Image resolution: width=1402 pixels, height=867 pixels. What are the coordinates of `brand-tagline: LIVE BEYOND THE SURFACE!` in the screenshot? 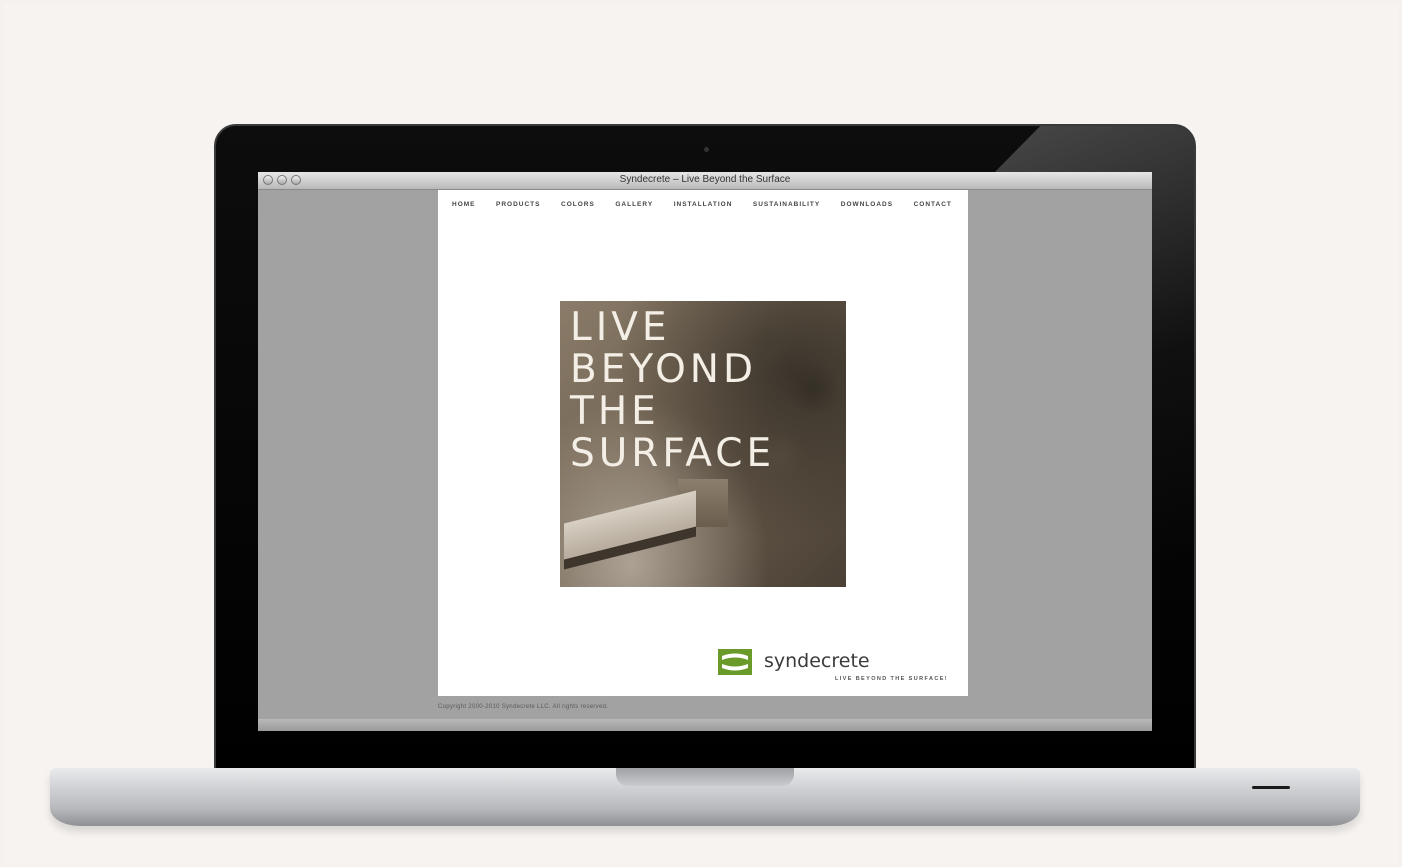 It's located at (891, 679).